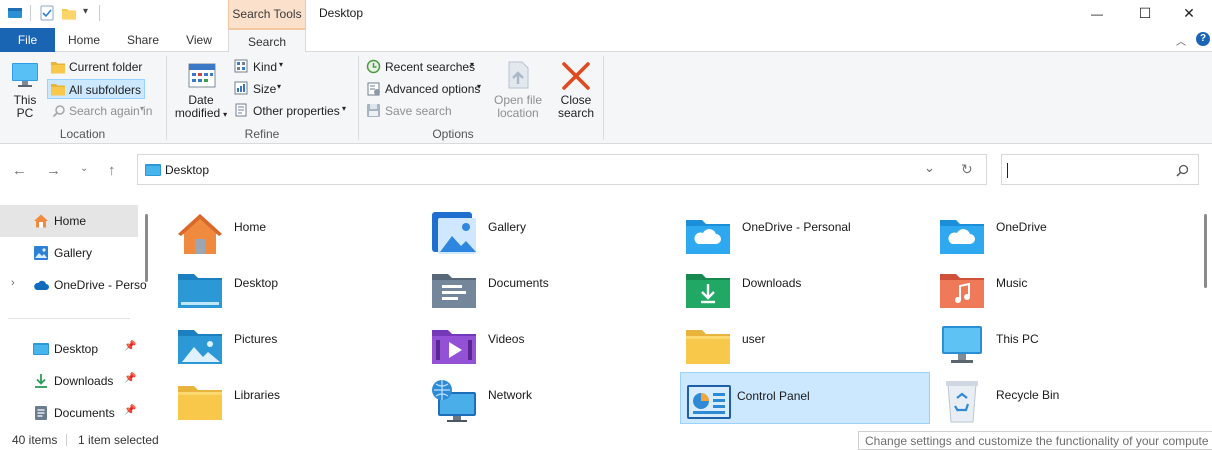 The height and width of the screenshot is (450, 1212). What do you see at coordinates (454, 347) in the screenshot?
I see `videos-folder-icon` at bounding box center [454, 347].